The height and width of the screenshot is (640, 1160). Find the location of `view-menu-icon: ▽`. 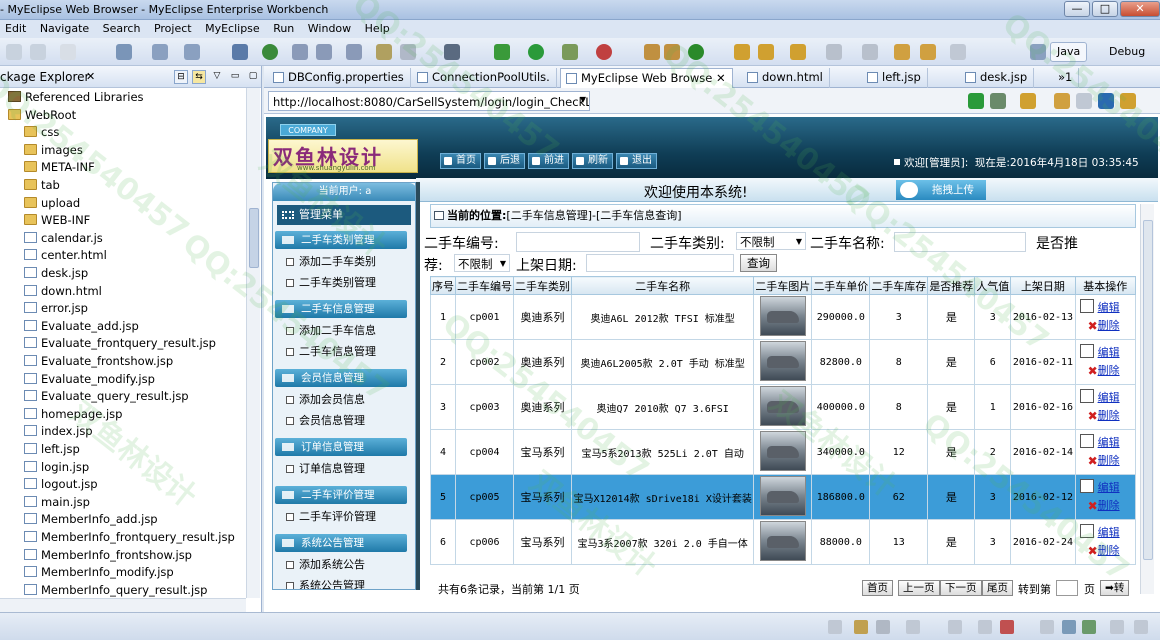

view-menu-icon: ▽ is located at coordinates (217, 77).